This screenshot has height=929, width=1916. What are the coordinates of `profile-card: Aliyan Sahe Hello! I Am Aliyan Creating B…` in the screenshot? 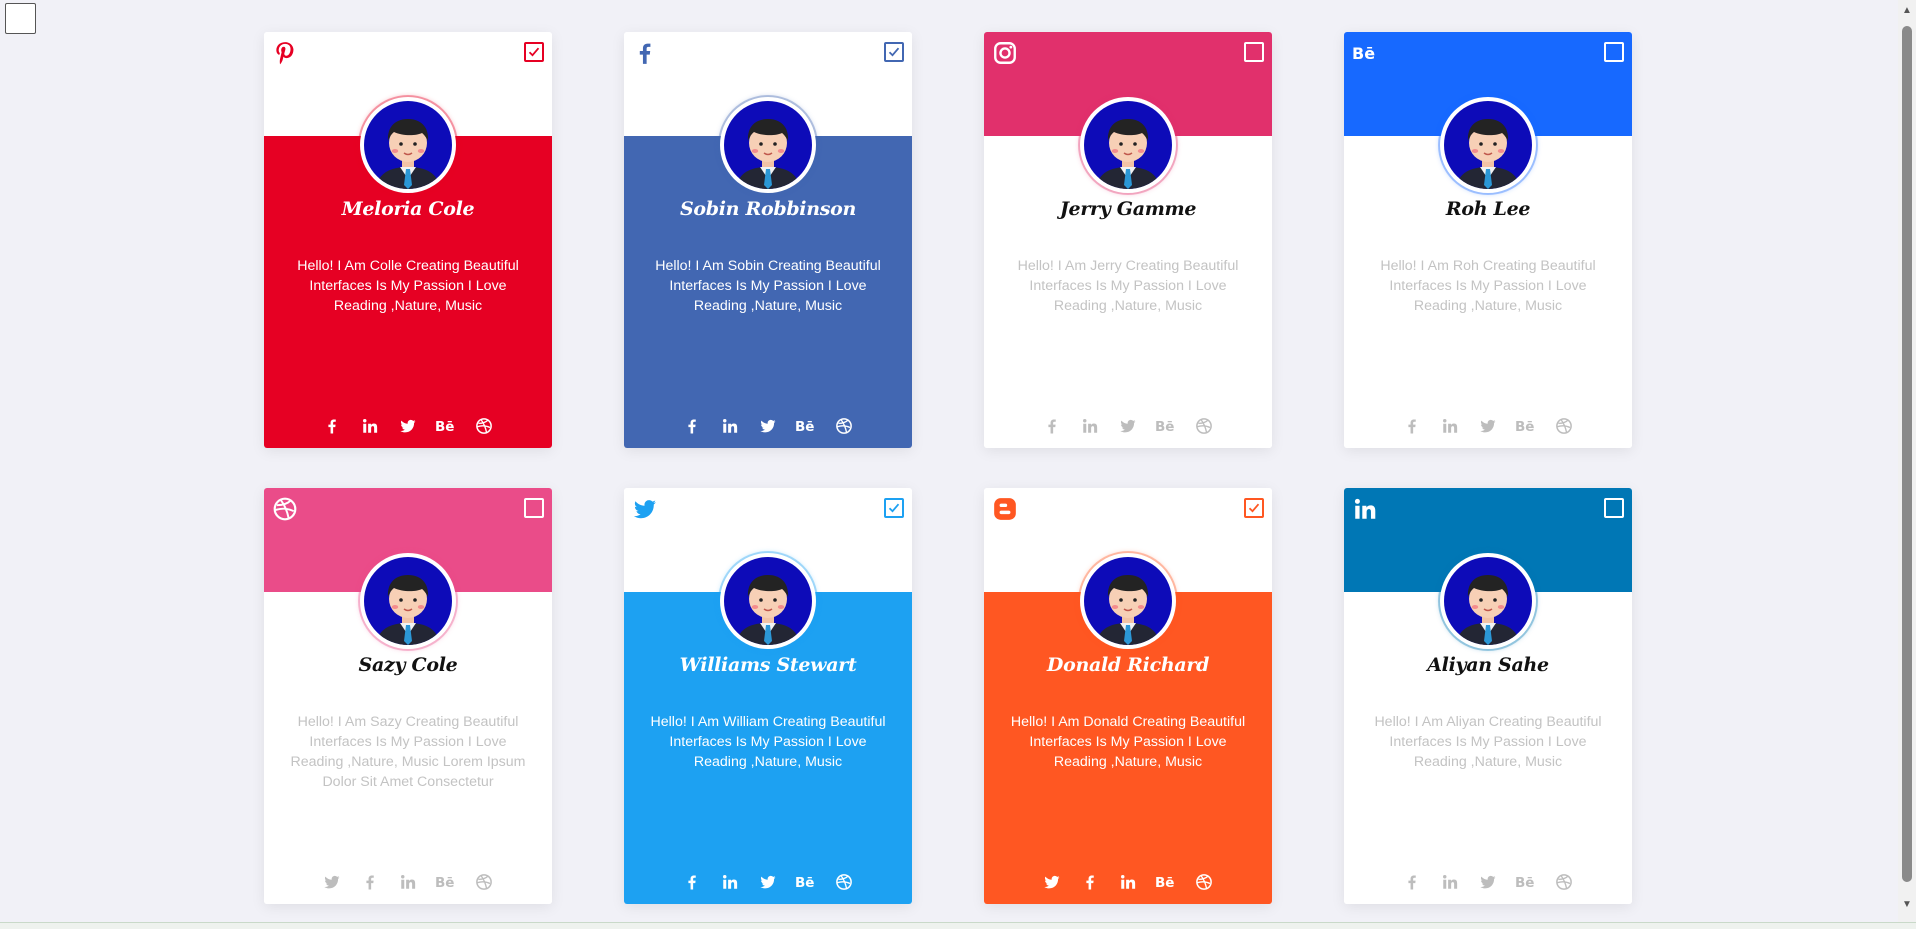 It's located at (1488, 696).